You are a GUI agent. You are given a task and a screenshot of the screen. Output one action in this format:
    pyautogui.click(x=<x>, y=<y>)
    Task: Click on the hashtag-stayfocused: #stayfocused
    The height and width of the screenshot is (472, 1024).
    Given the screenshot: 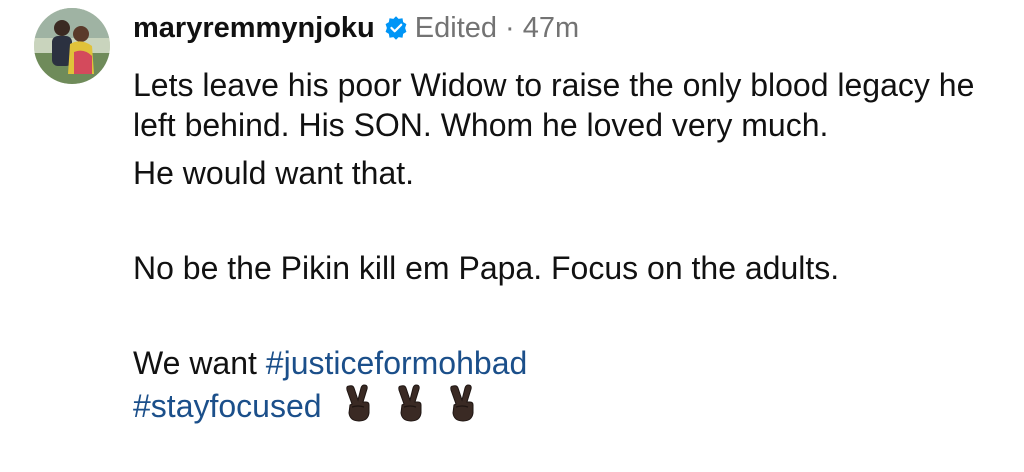 What is the action you would take?
    pyautogui.click(x=227, y=406)
    